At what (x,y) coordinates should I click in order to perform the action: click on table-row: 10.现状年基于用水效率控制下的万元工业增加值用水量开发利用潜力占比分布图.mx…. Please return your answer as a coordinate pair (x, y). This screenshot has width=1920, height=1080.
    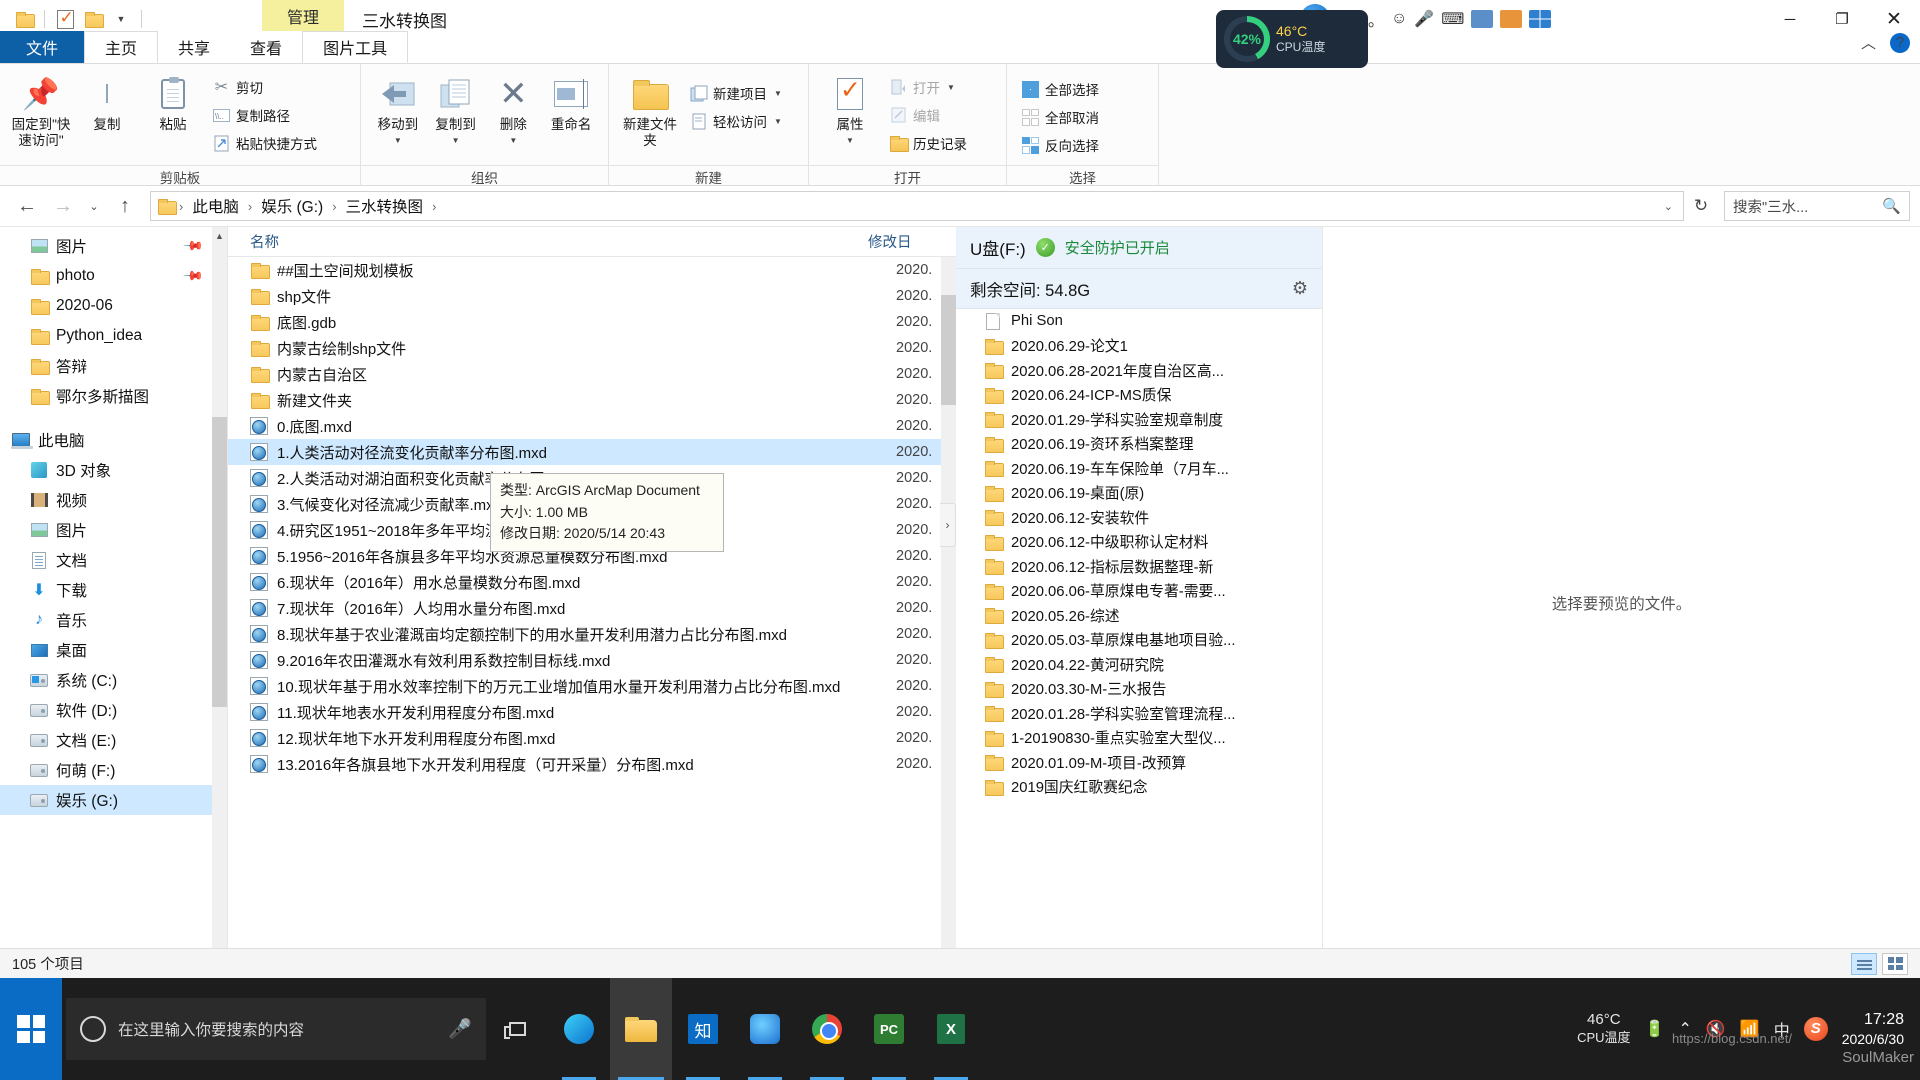
    Looking at the image, I should click on (592, 686).